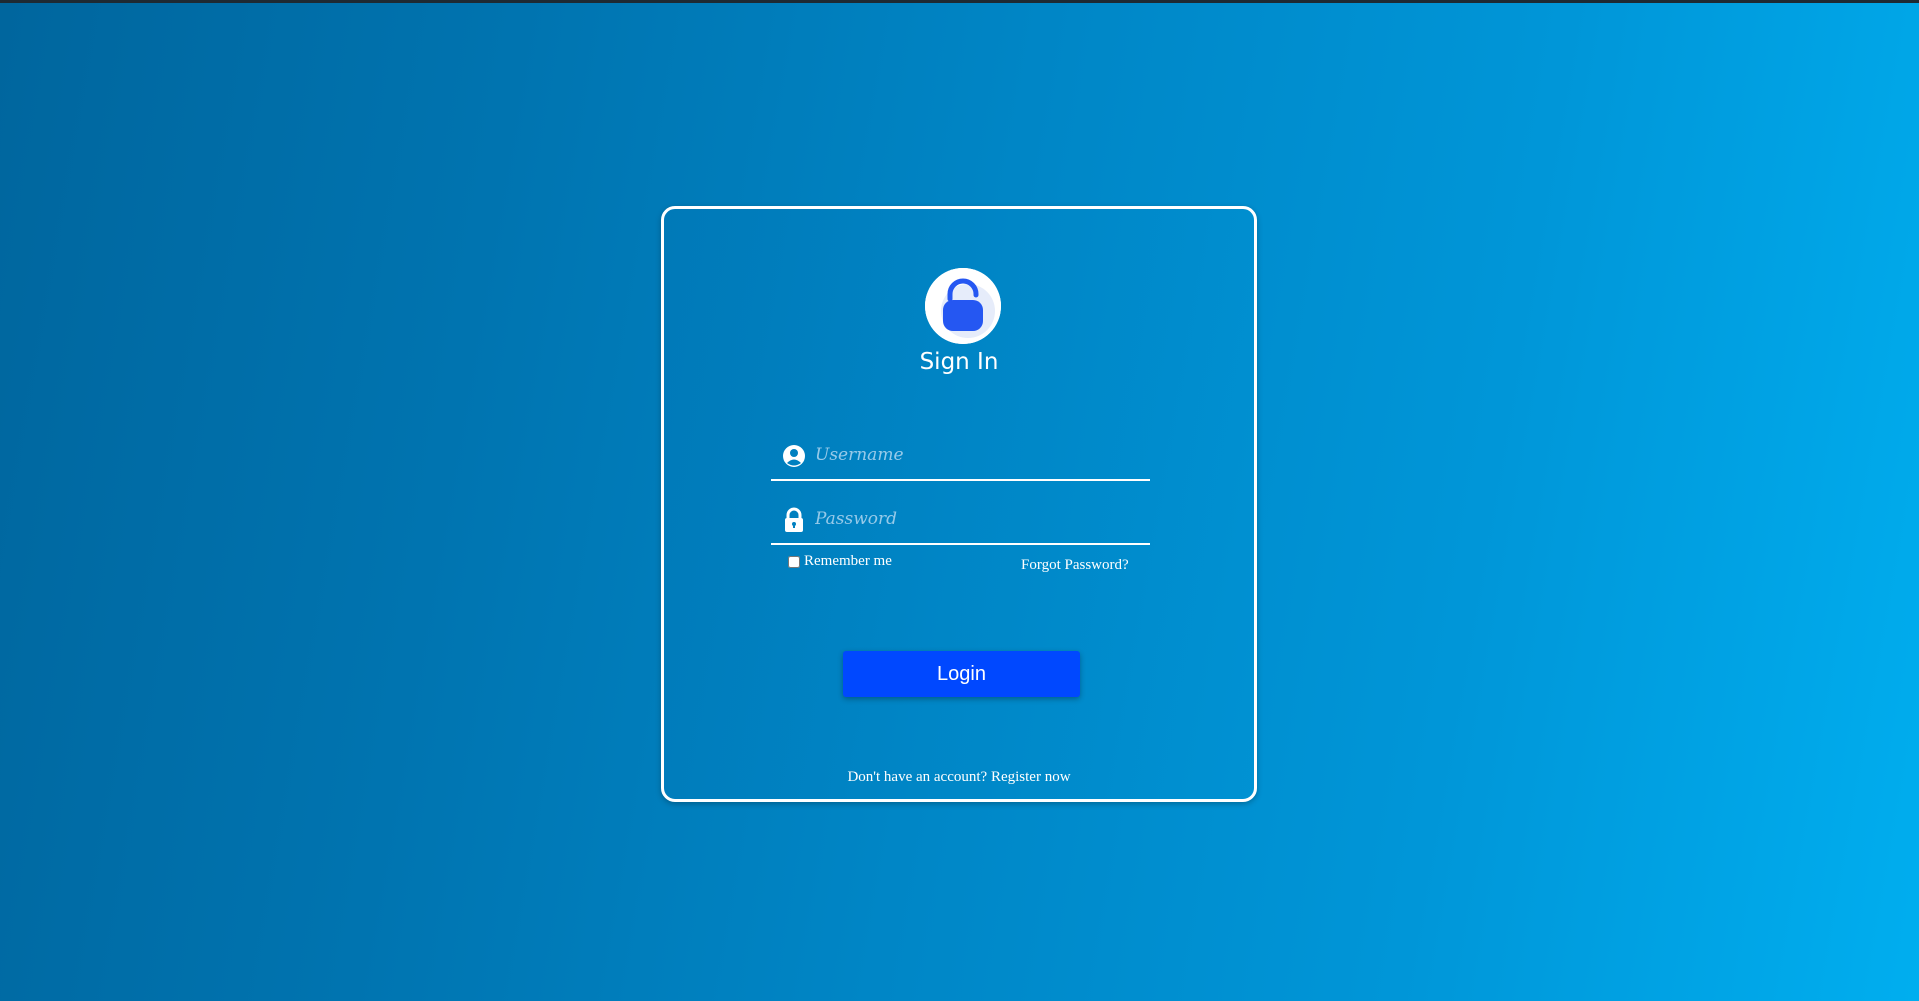  I want to click on register-prompt: Don't have an account? Register now, so click(959, 777).